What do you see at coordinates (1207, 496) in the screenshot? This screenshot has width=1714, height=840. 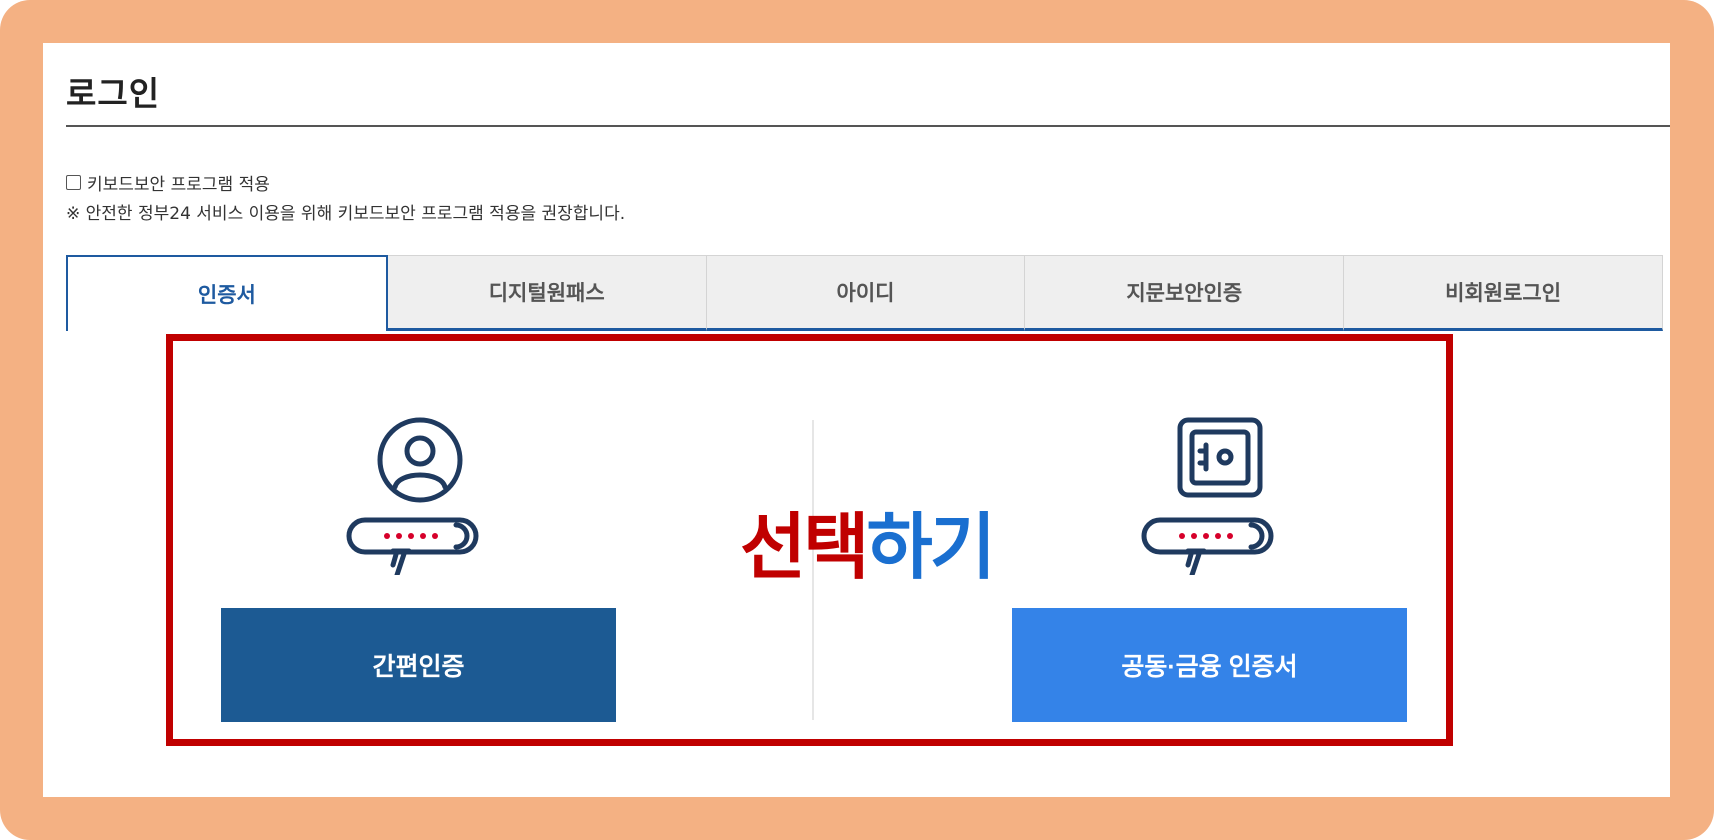 I see `certificate-safe-icon` at bounding box center [1207, 496].